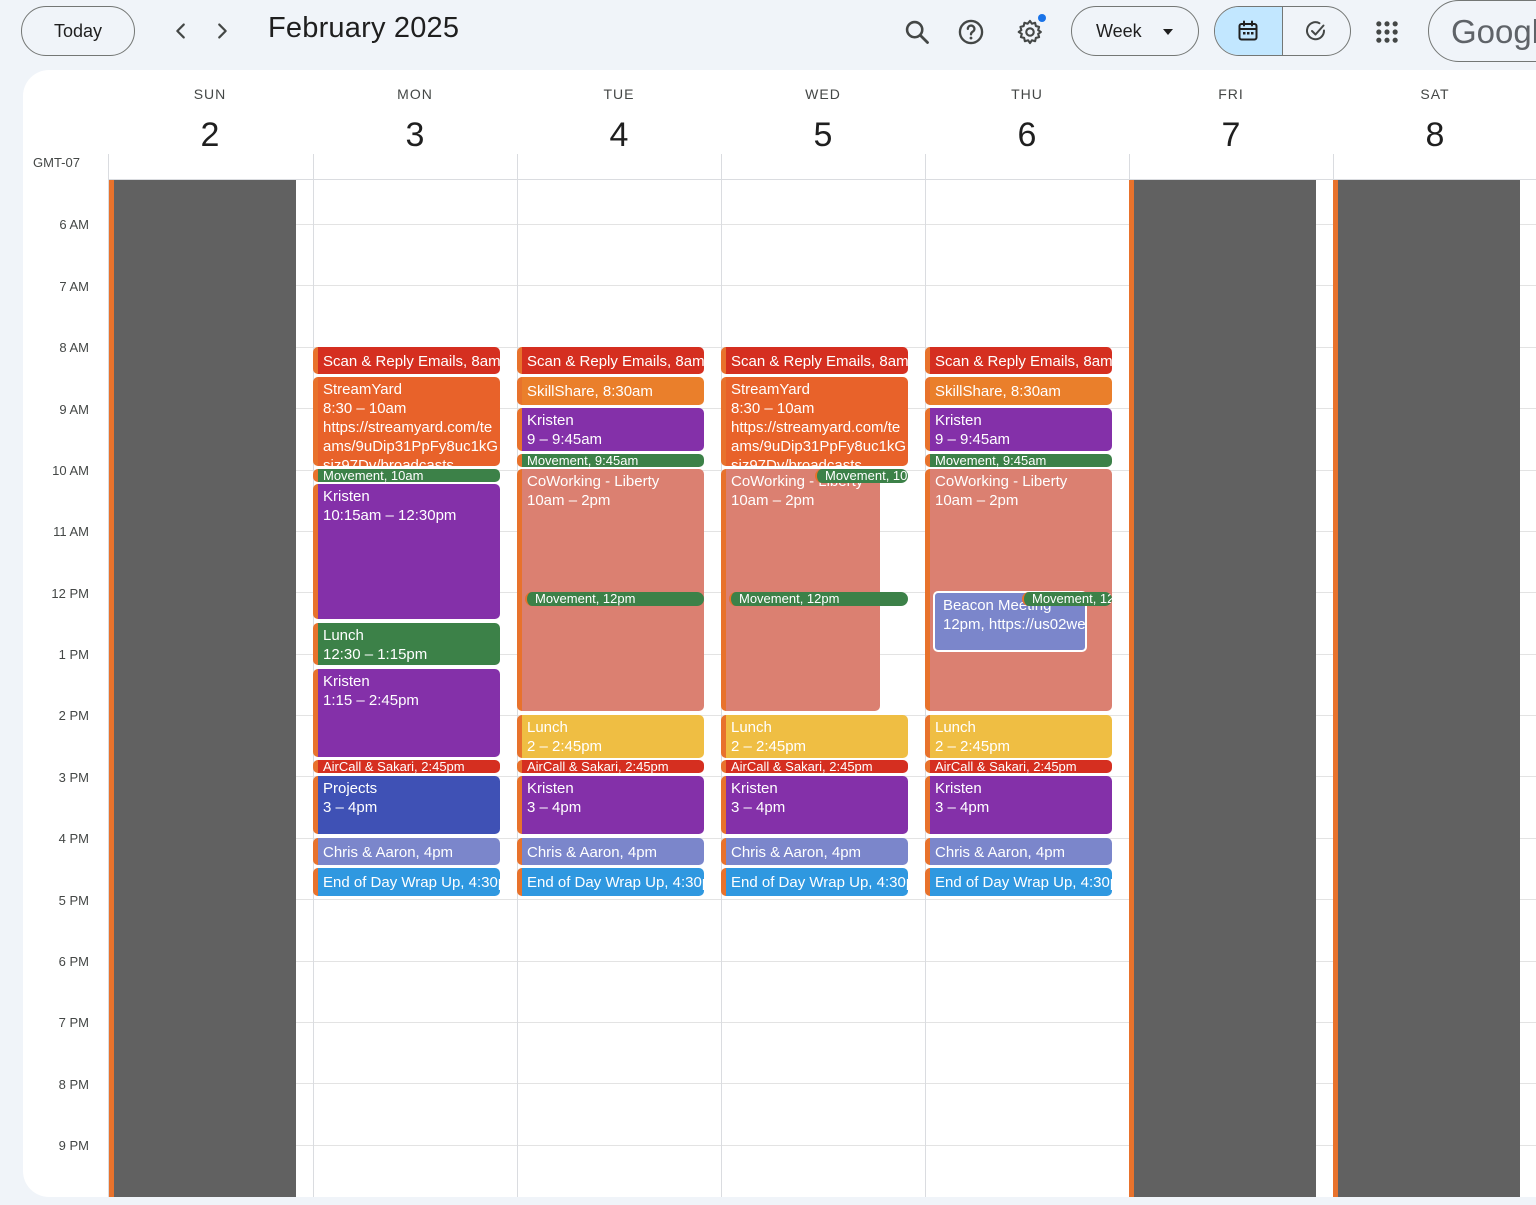 The image size is (1536, 1205). Describe the element at coordinates (415, 135) in the screenshot. I see `day-number: 3` at that location.